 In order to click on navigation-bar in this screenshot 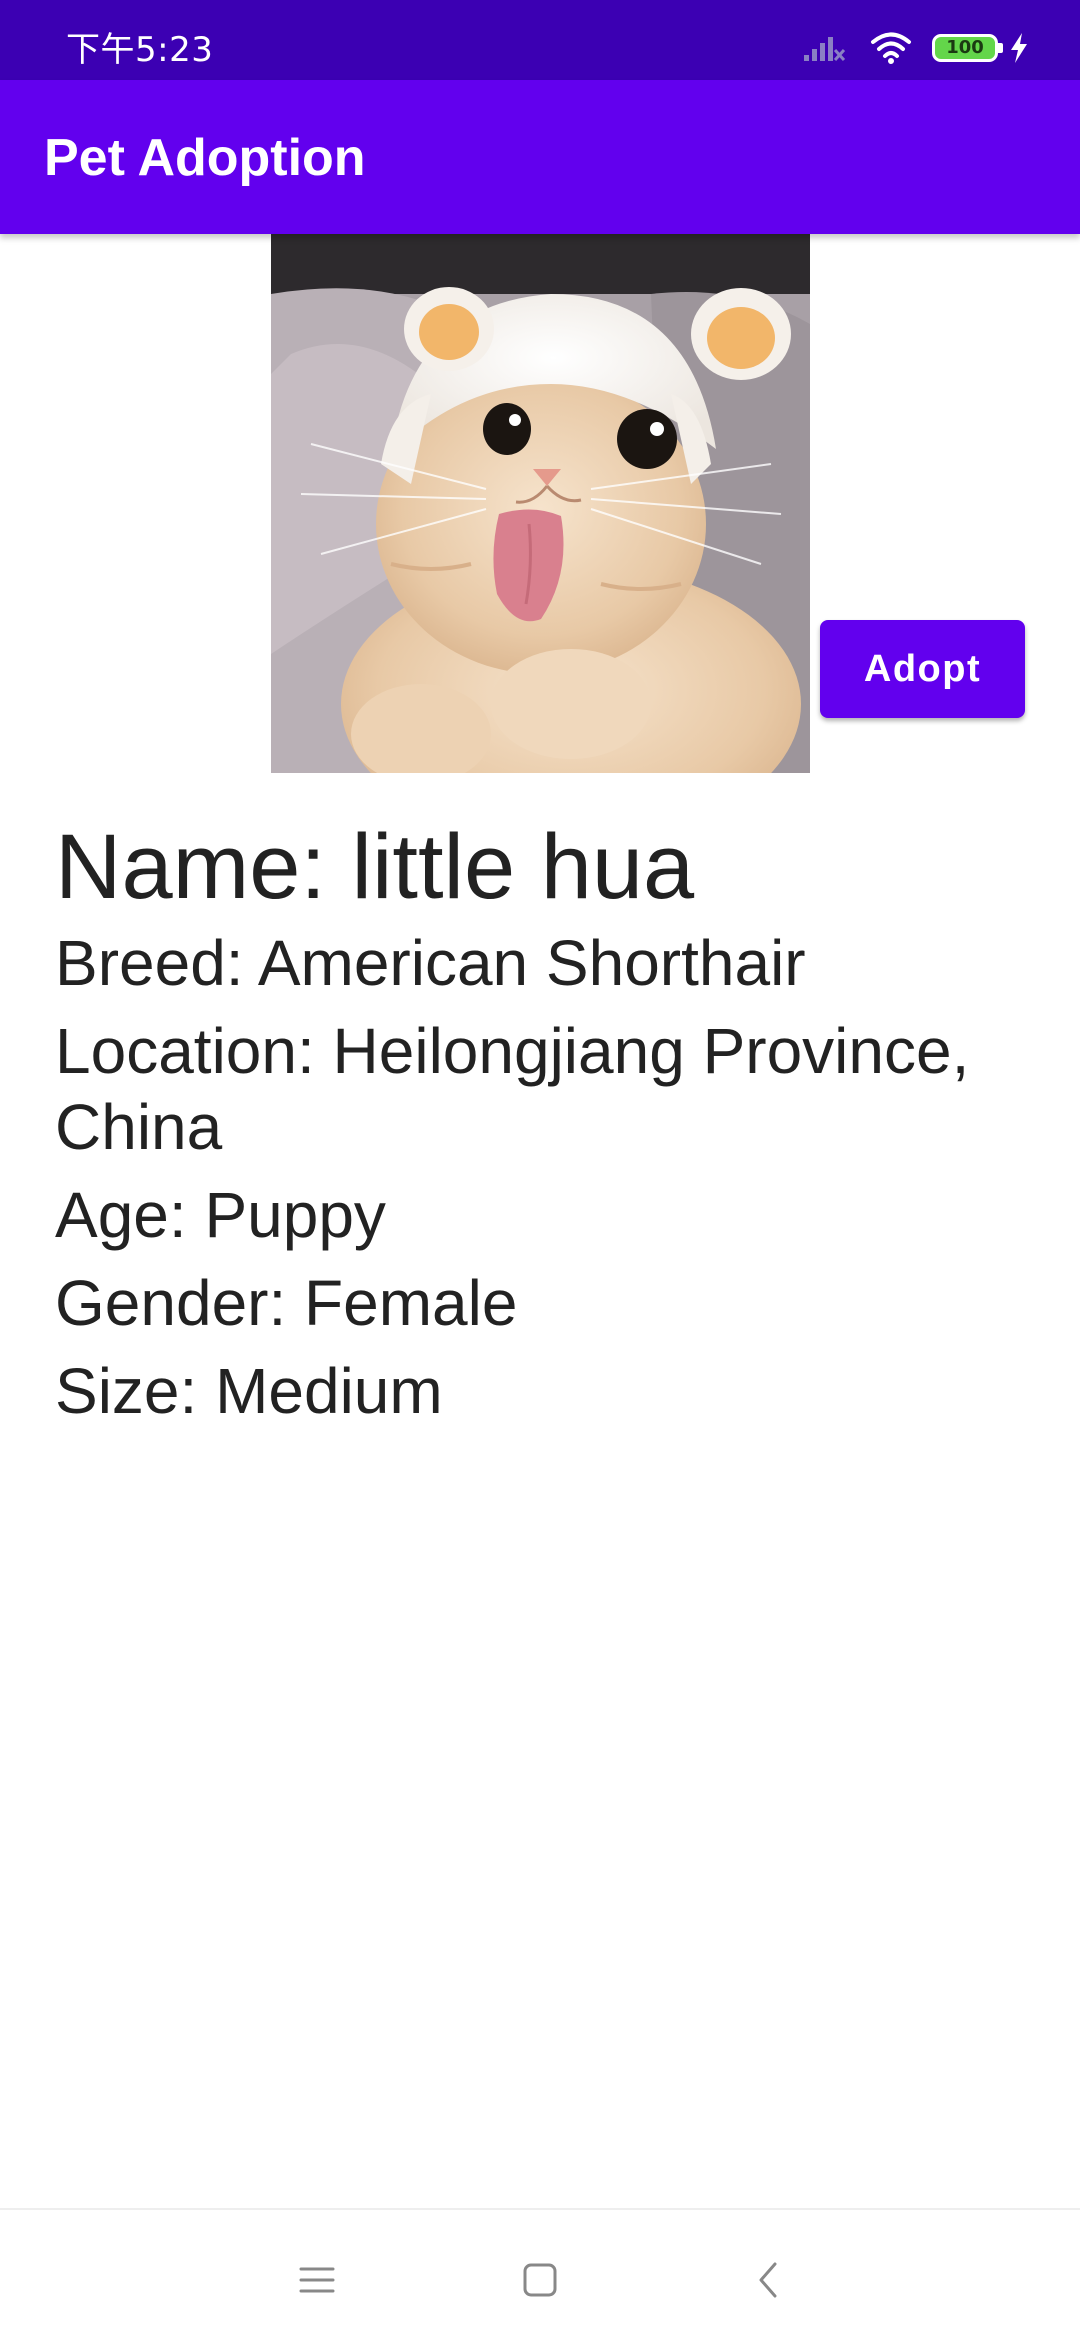, I will do `click(540, 2274)`.